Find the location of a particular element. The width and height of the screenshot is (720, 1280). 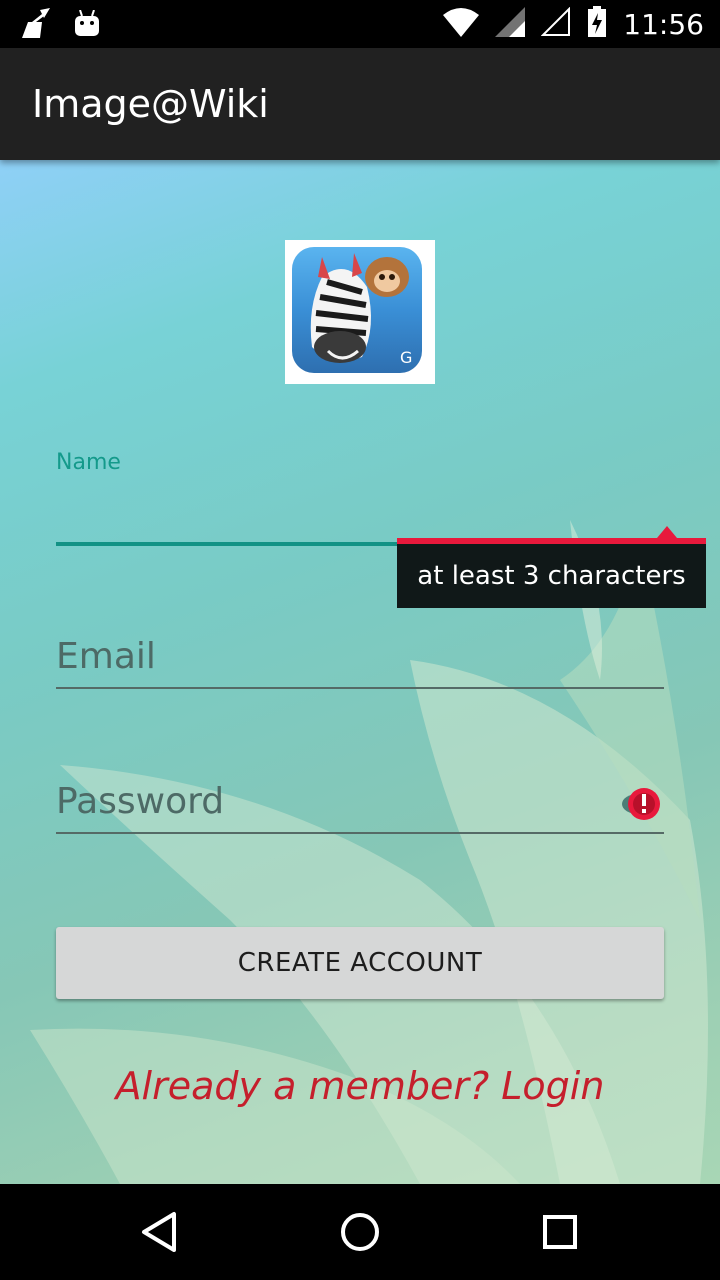

status-bar: 11:56 is located at coordinates (360, 24).